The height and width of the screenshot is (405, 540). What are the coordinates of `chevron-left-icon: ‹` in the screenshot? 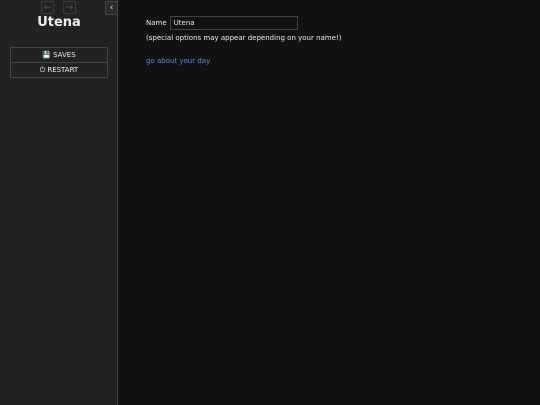 It's located at (111, 8).